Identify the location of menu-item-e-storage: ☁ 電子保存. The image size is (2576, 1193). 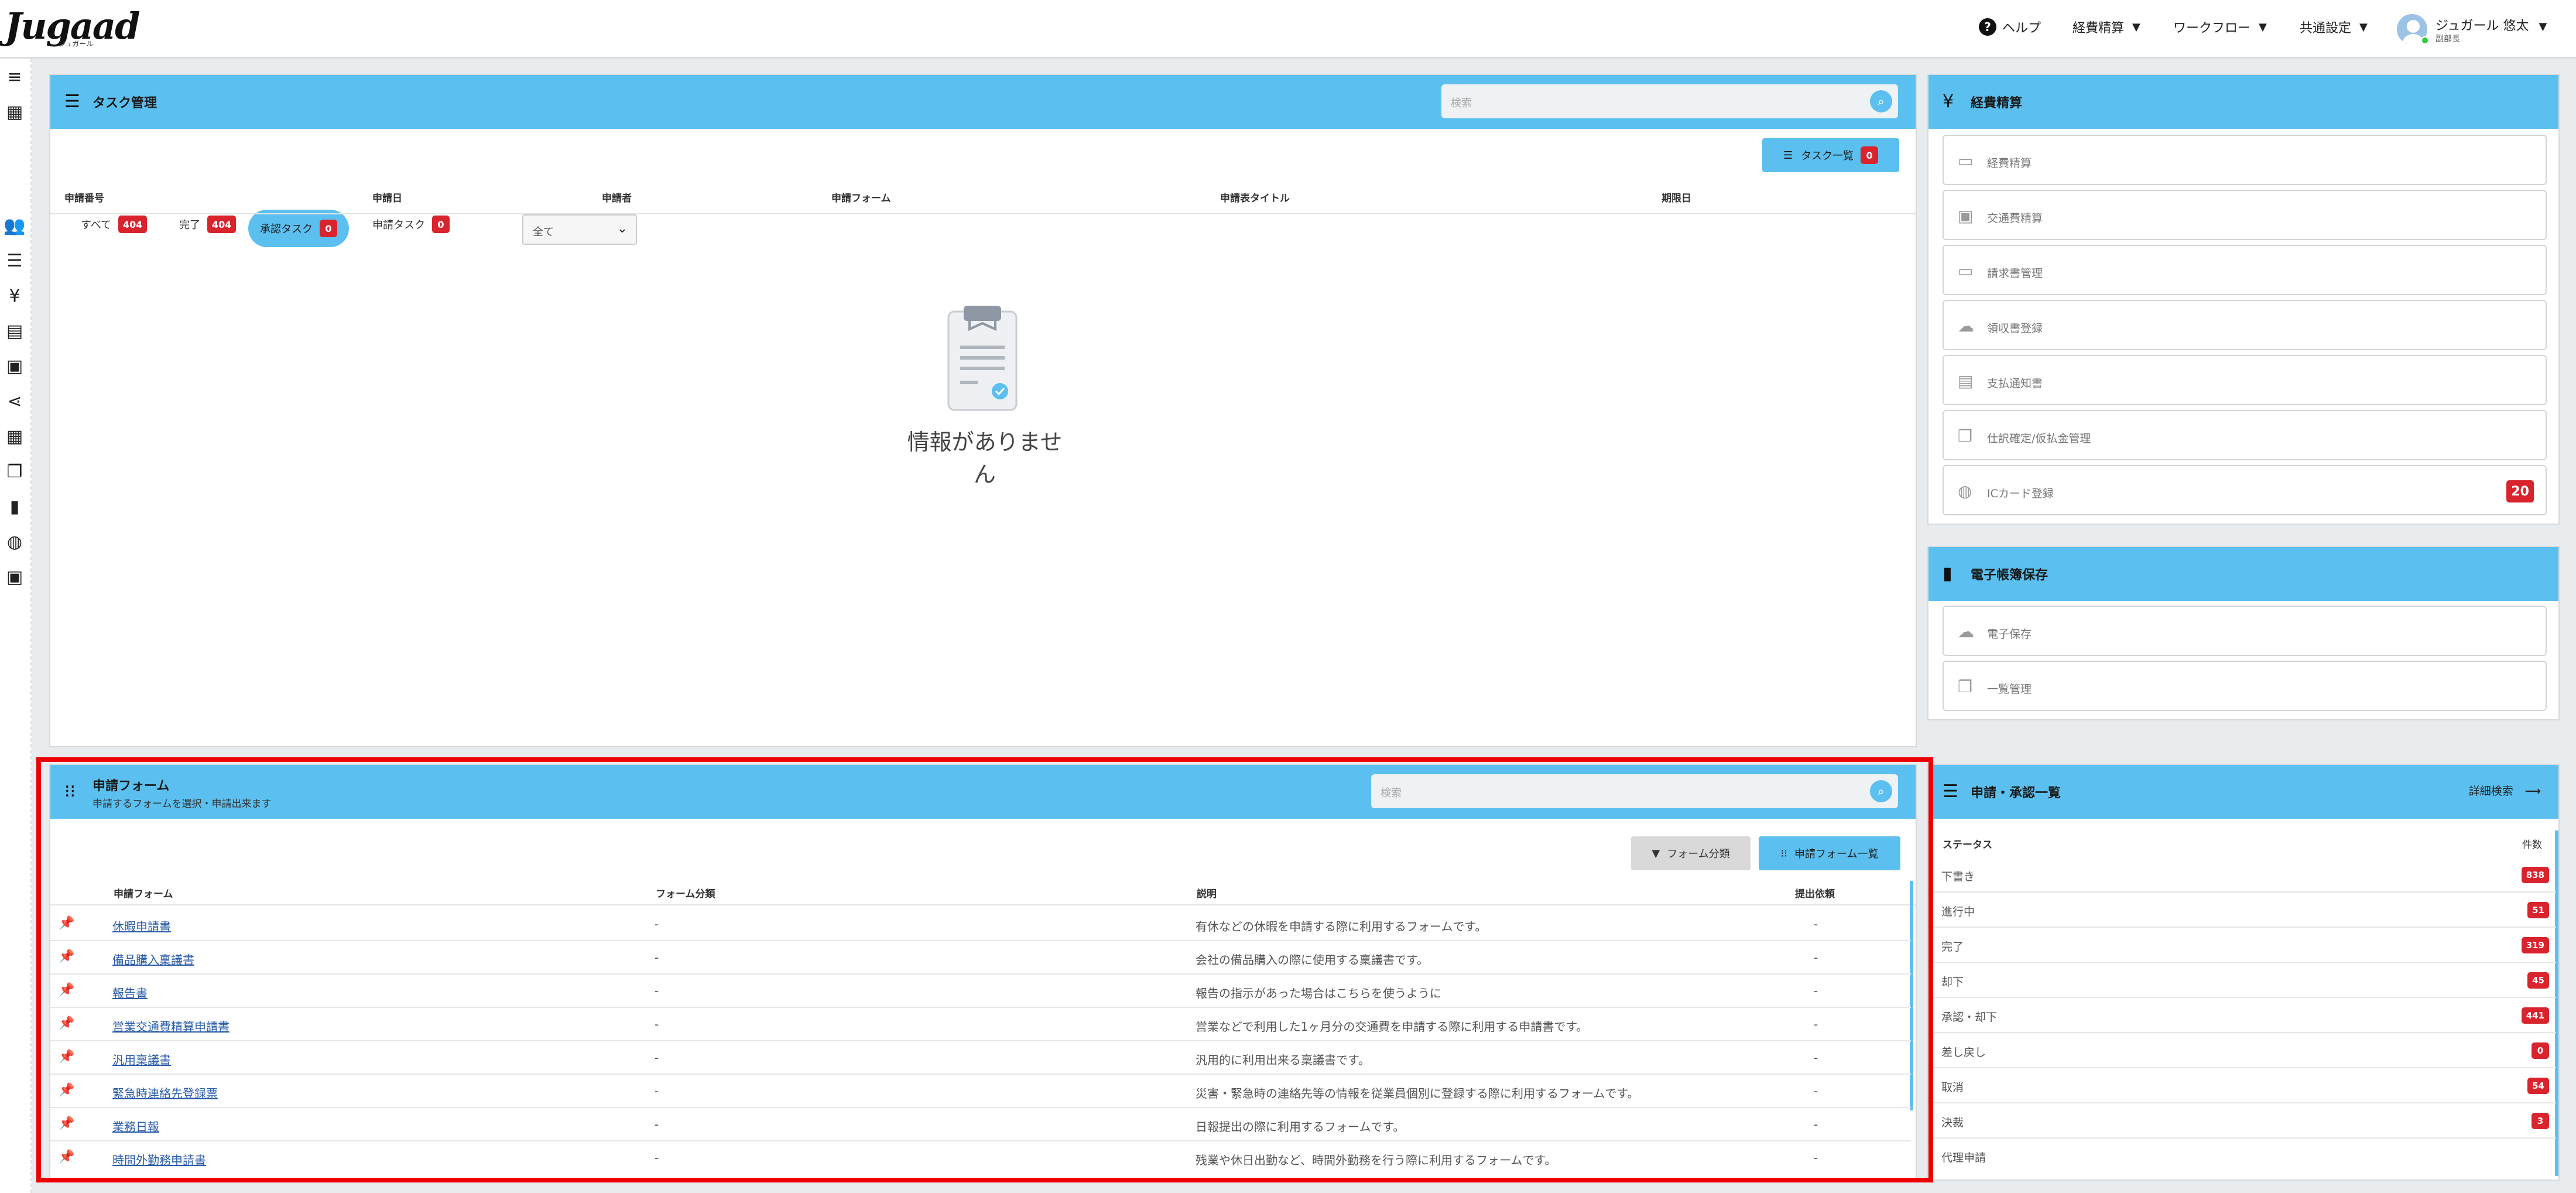
(2245, 631).